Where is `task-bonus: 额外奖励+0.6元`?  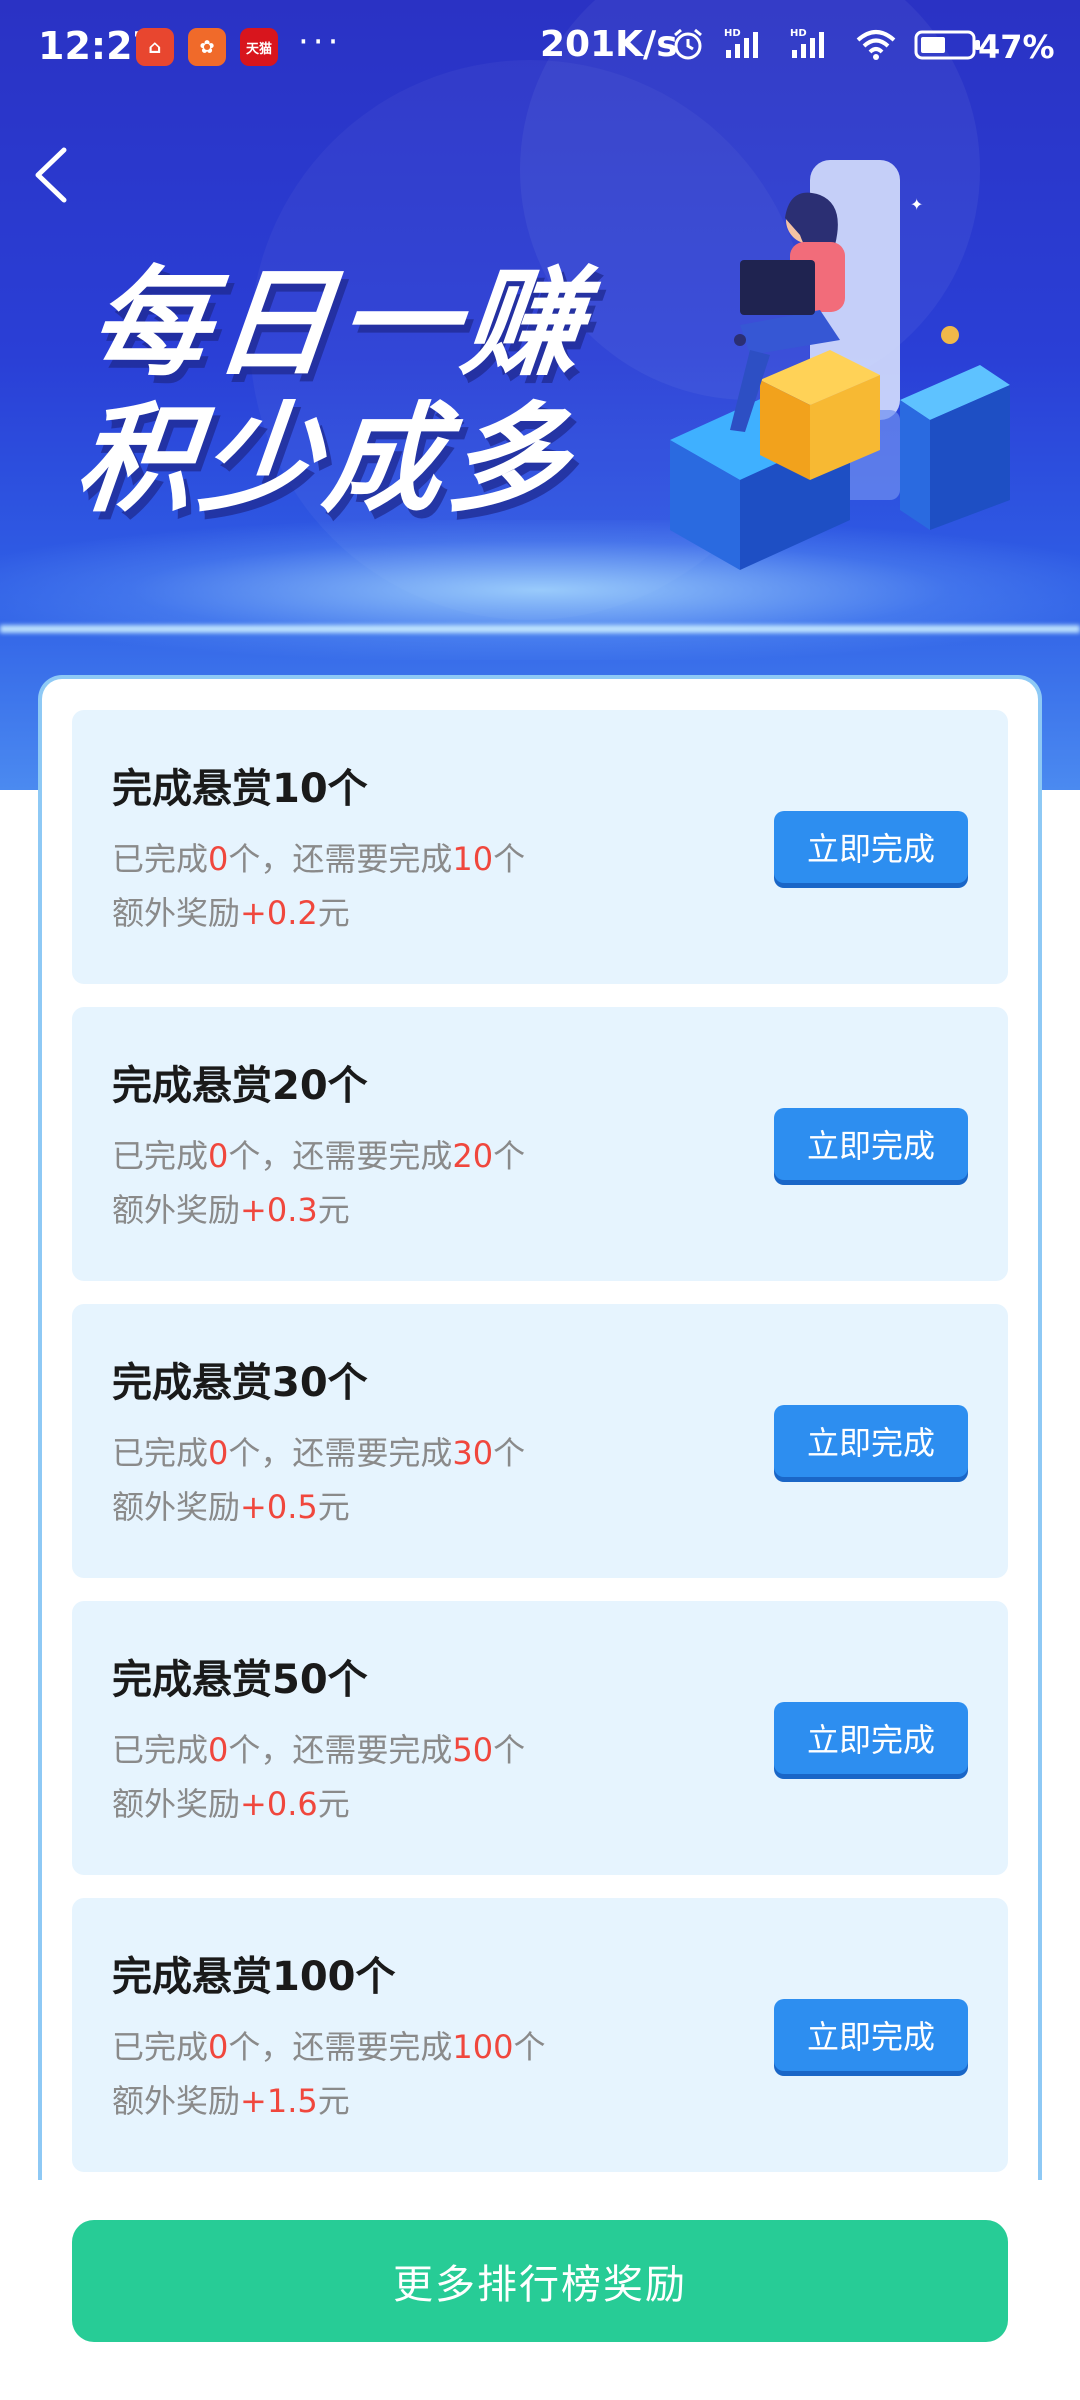 task-bonus: 额外奖励+0.6元 is located at coordinates (231, 1804).